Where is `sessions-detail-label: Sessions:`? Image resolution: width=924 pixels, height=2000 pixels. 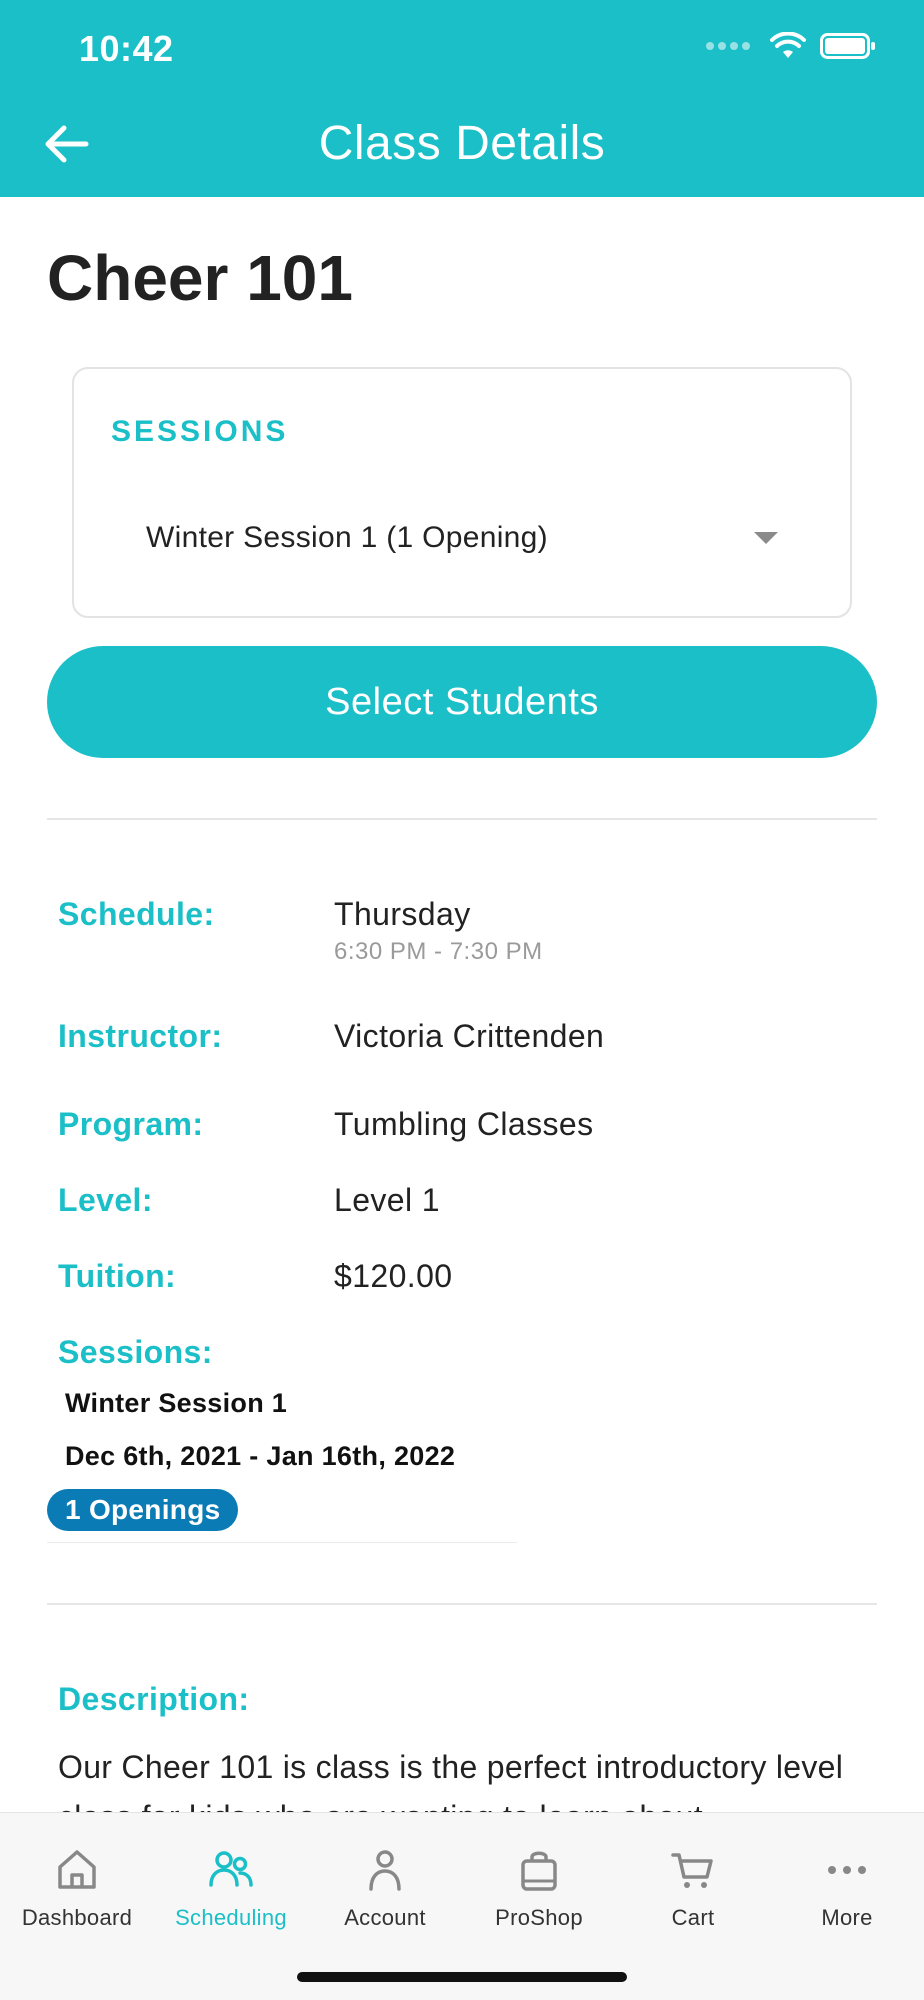 sessions-detail-label: Sessions: is located at coordinates (135, 1352).